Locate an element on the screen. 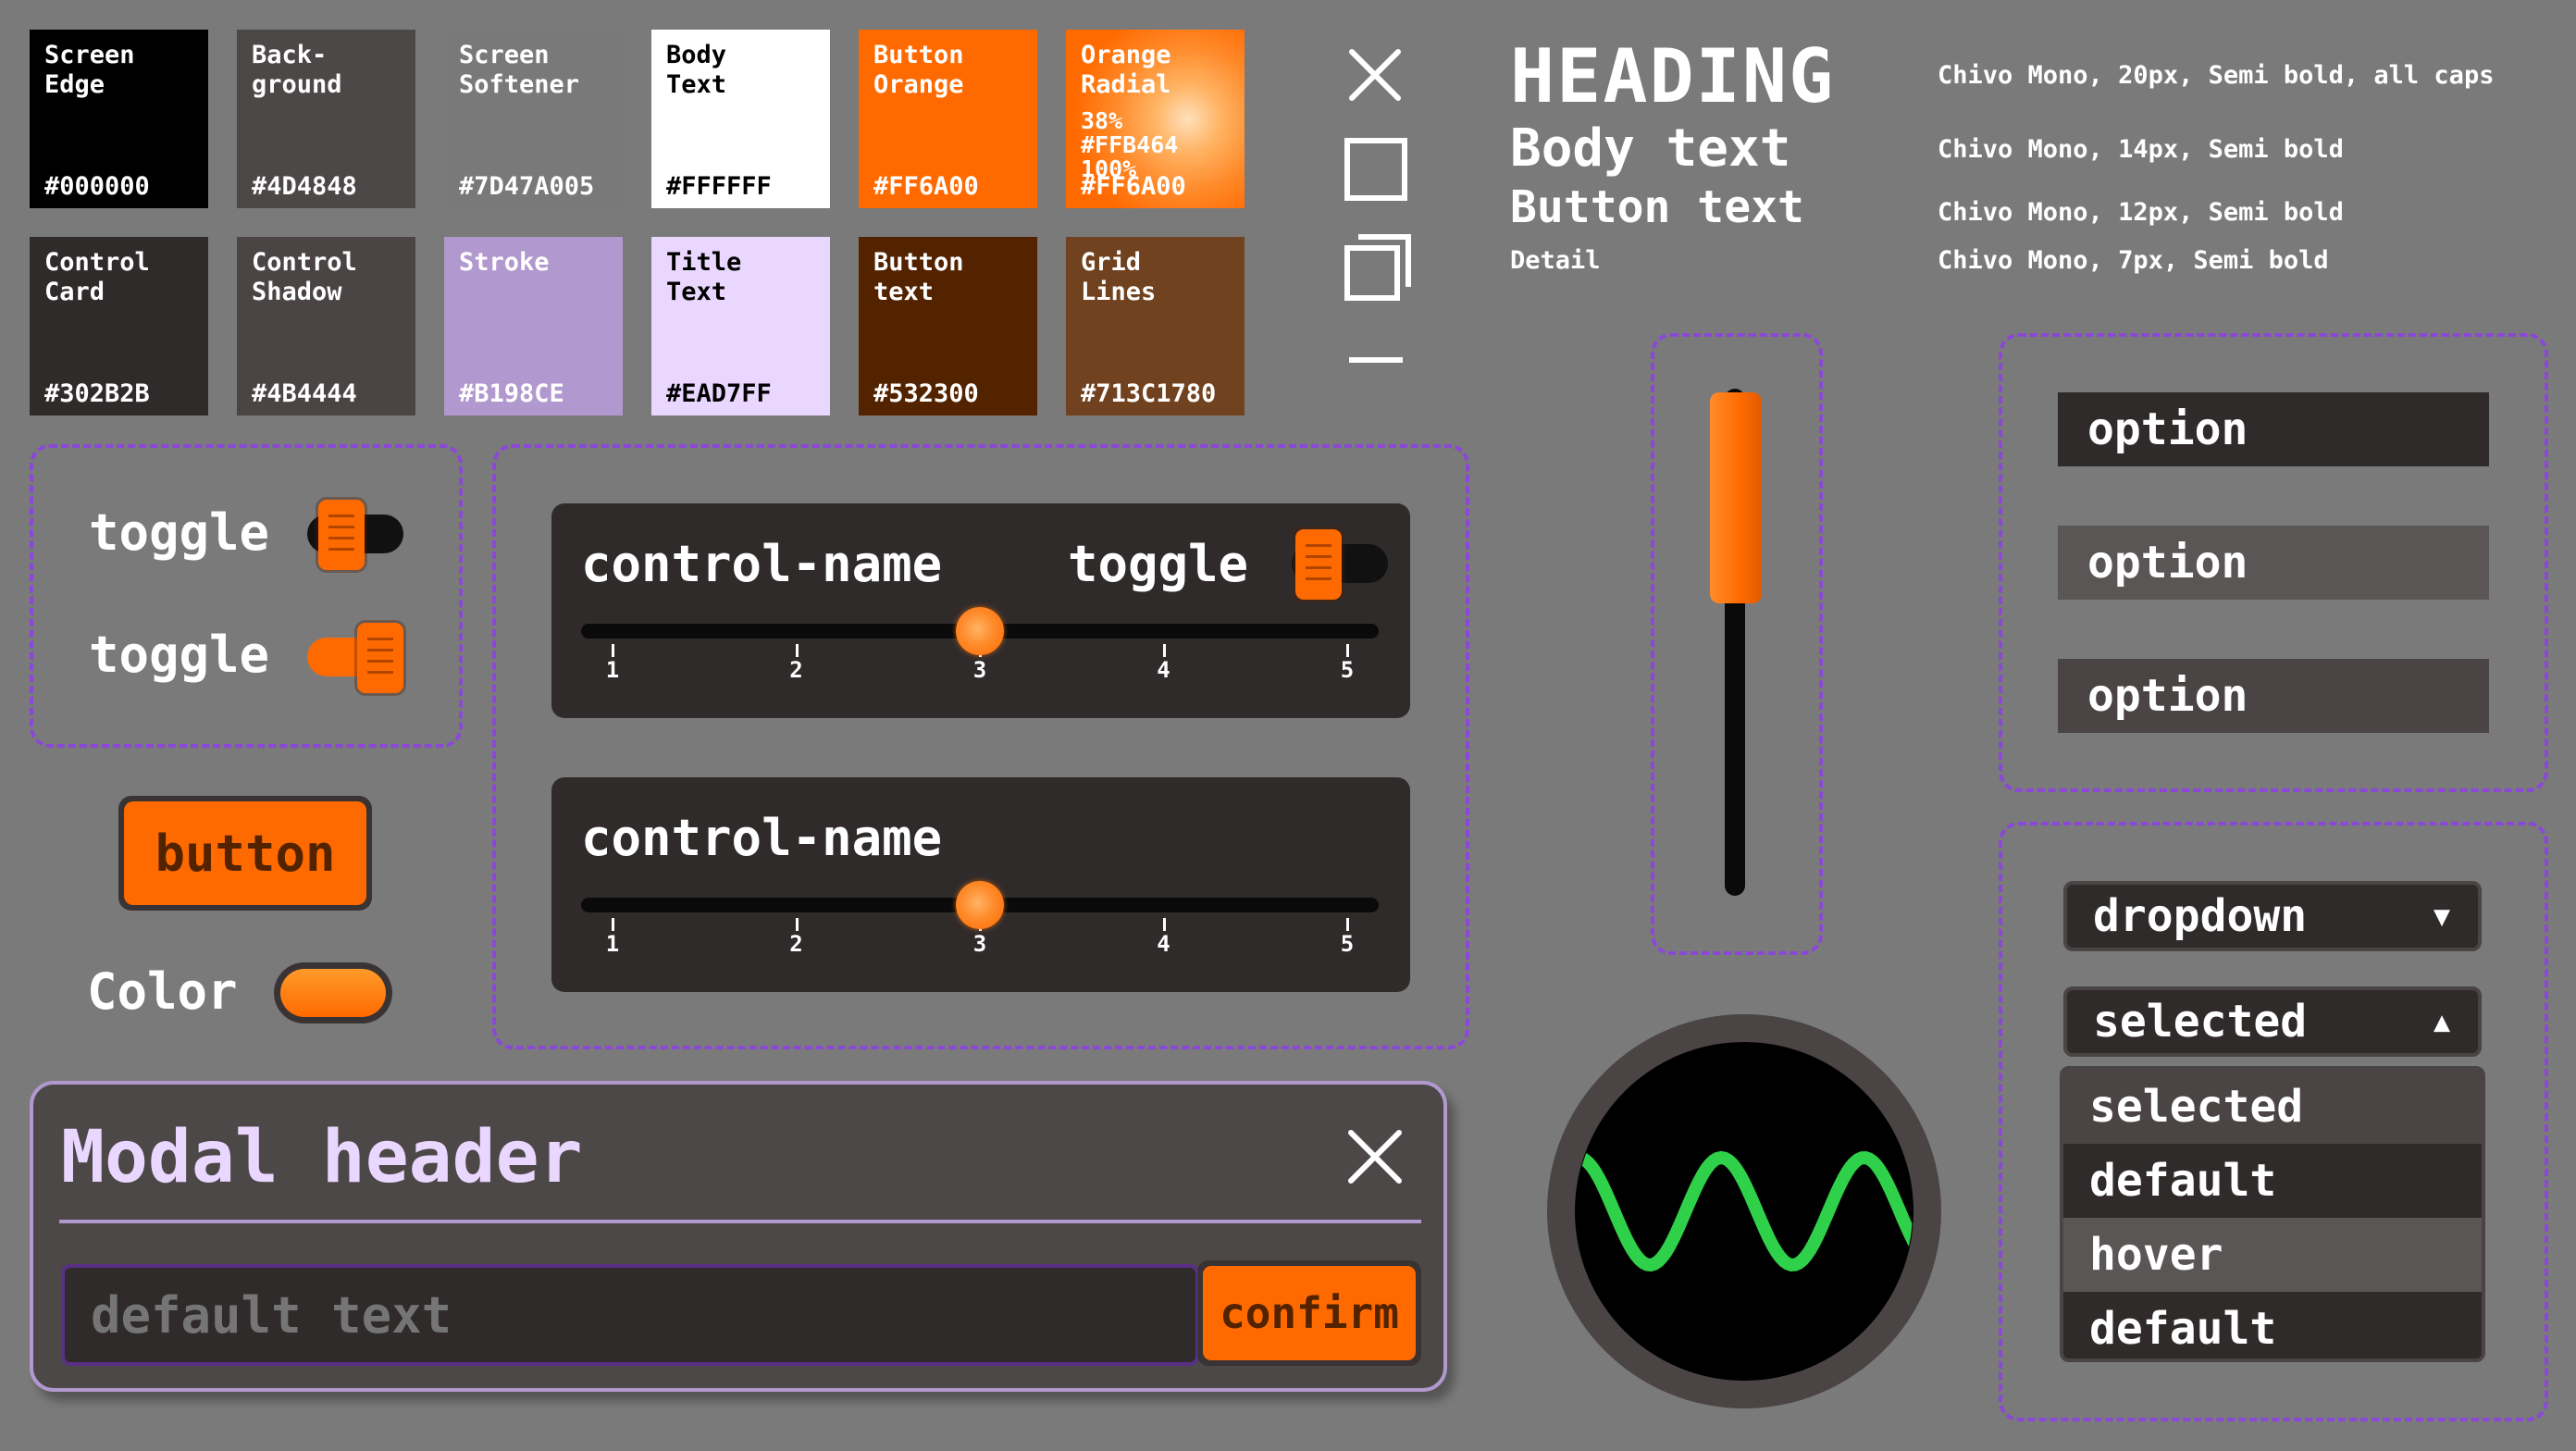 This screenshot has width=2576, height=1451. control-name-2: control-name is located at coordinates (762, 838).